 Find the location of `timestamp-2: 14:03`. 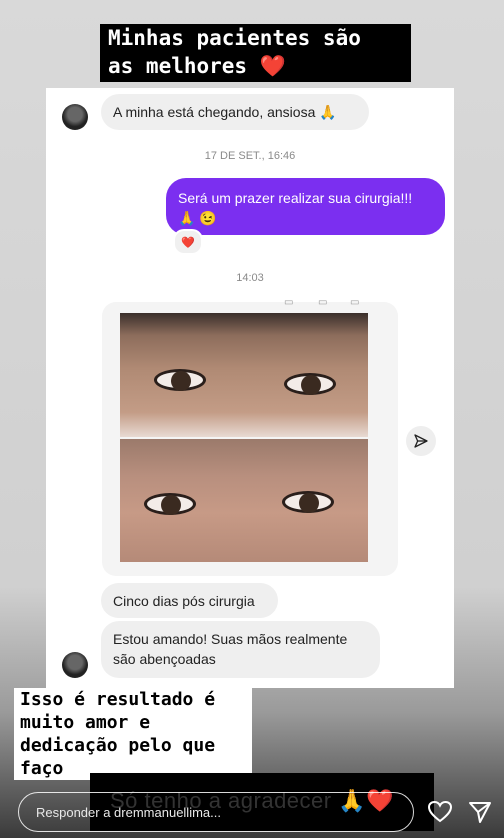

timestamp-2: 14:03 is located at coordinates (250, 278).